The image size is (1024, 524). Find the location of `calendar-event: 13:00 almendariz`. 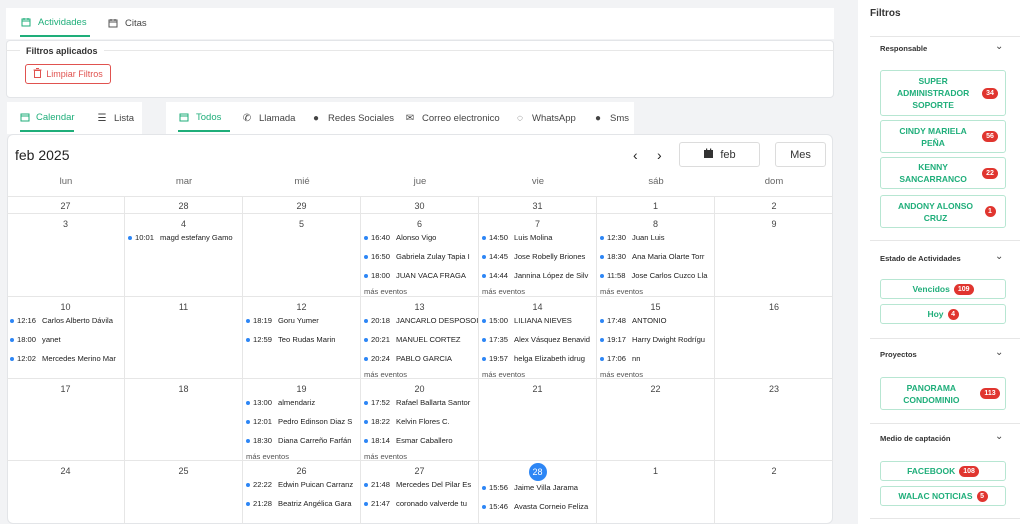

calendar-event: 13:00 almendariz is located at coordinates (280, 402).